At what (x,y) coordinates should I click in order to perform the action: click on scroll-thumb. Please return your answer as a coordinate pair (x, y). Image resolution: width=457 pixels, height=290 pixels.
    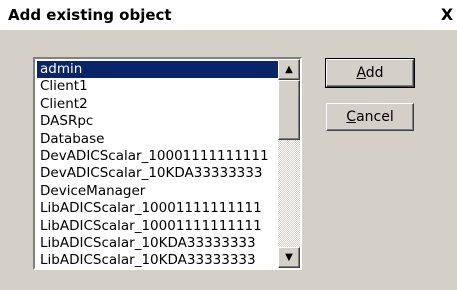
    Looking at the image, I should click on (289, 110).